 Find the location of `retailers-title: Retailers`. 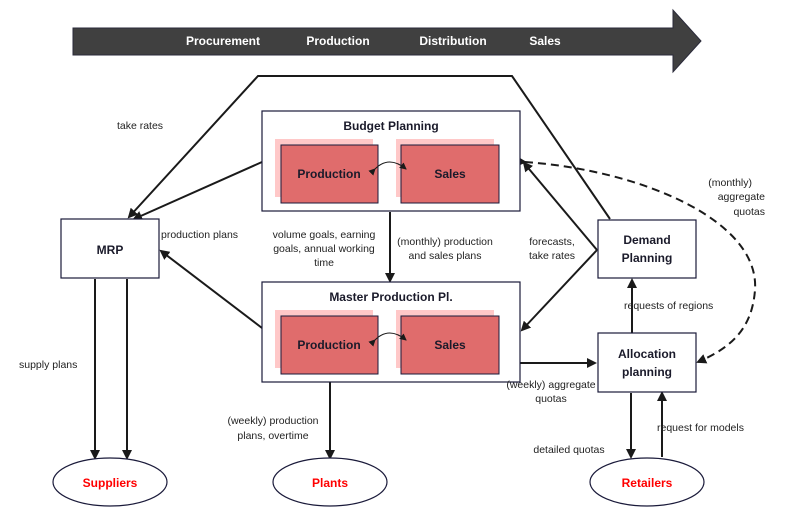

retailers-title: Retailers is located at coordinates (647, 483).